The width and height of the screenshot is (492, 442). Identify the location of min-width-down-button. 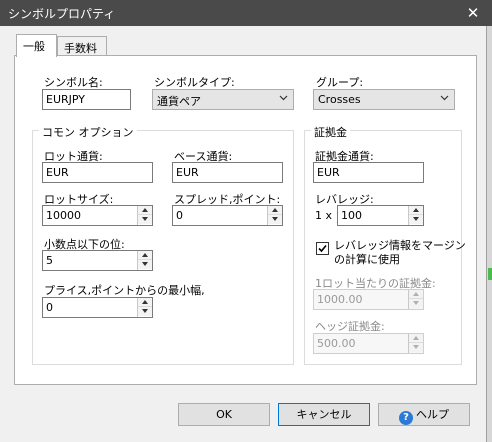
(145, 311).